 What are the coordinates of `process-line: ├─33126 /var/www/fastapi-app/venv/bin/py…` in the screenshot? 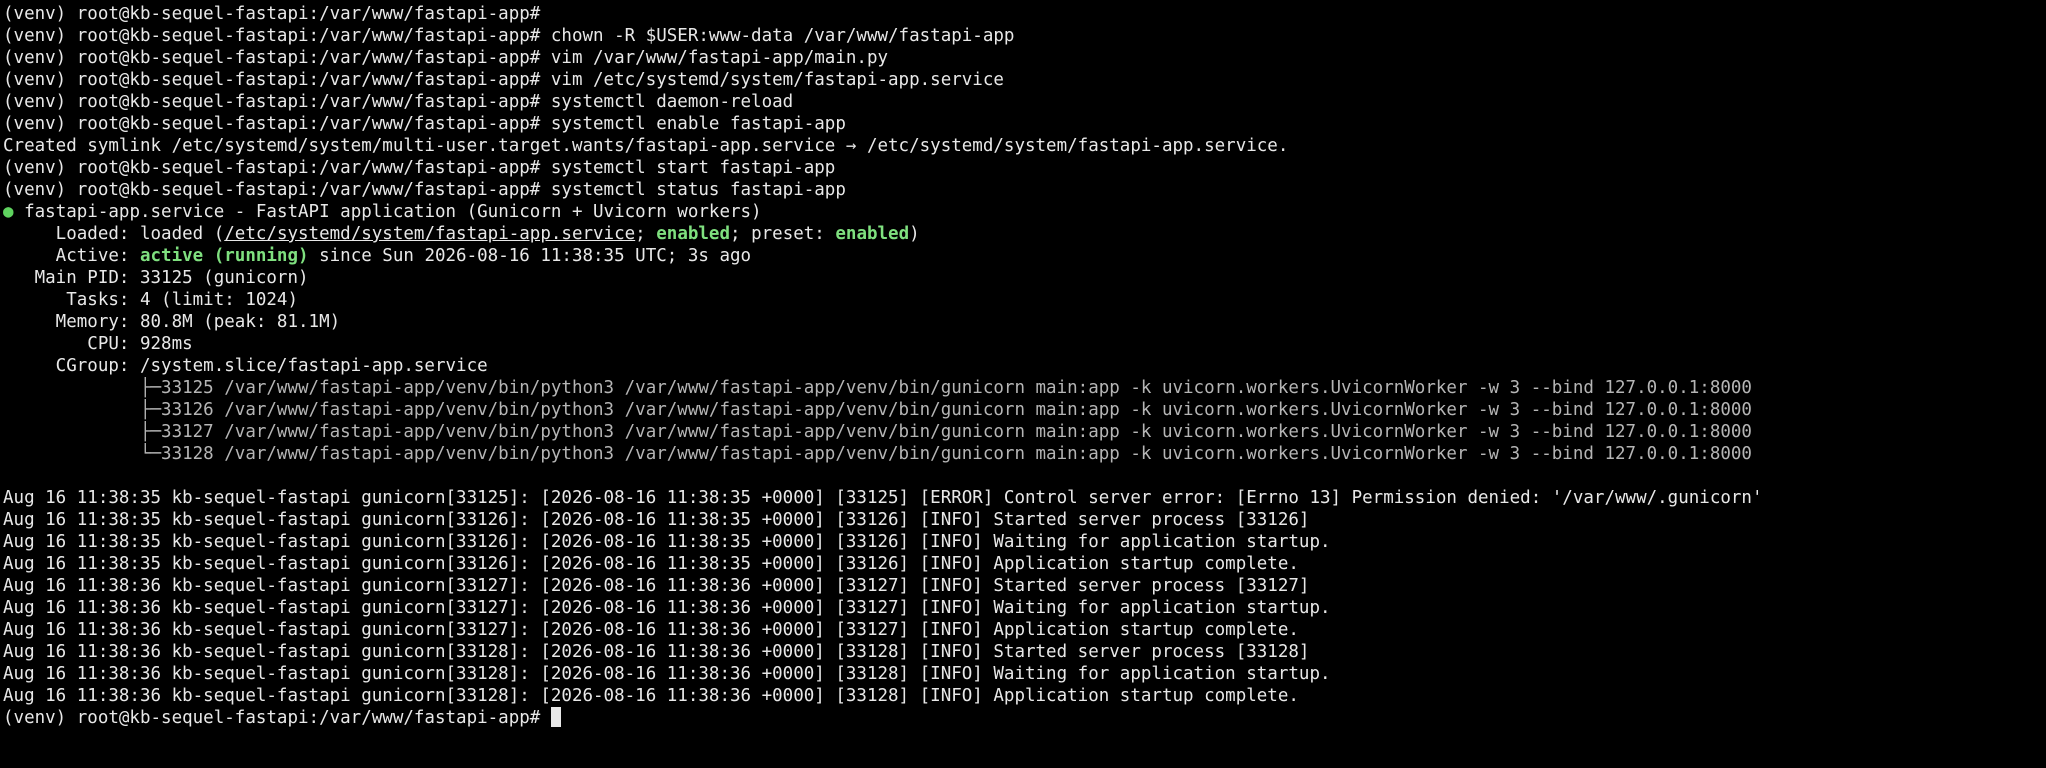 It's located at (877, 410).